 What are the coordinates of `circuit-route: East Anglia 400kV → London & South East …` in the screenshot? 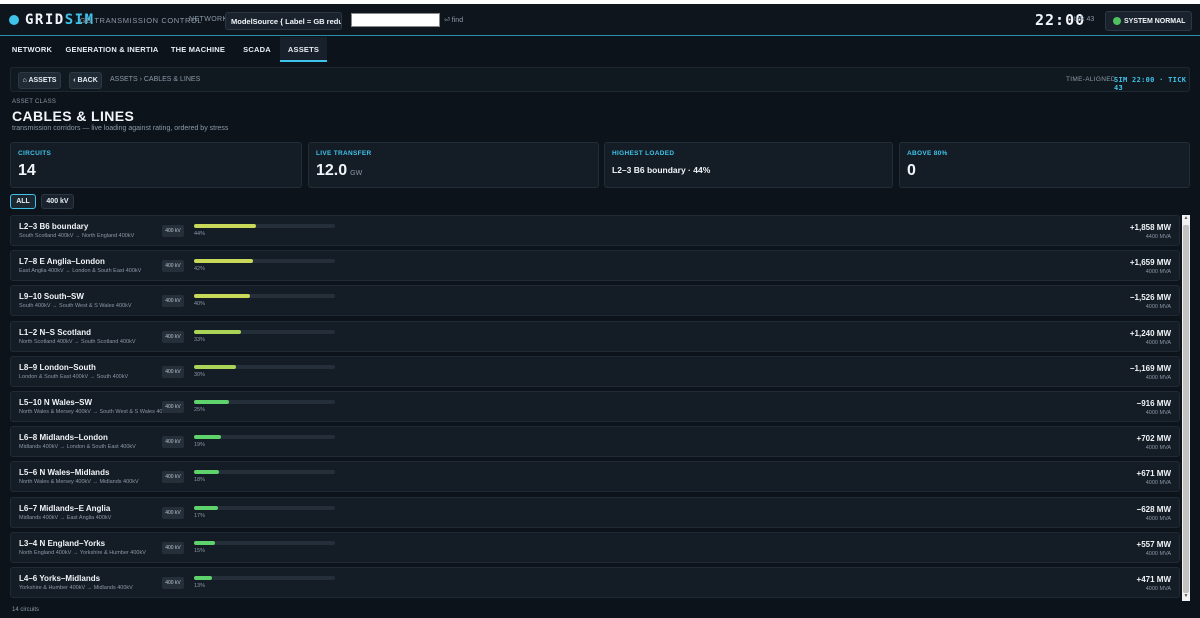 It's located at (80, 271).